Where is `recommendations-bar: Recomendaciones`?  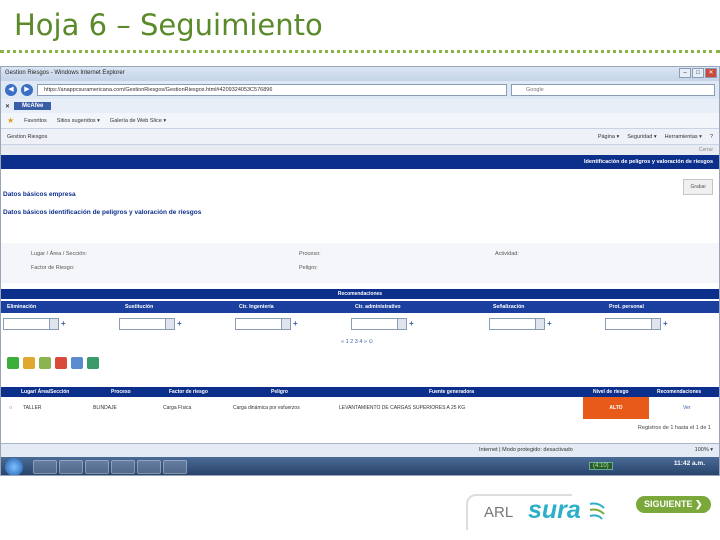
recommendations-bar: Recomendaciones is located at coordinates (360, 294).